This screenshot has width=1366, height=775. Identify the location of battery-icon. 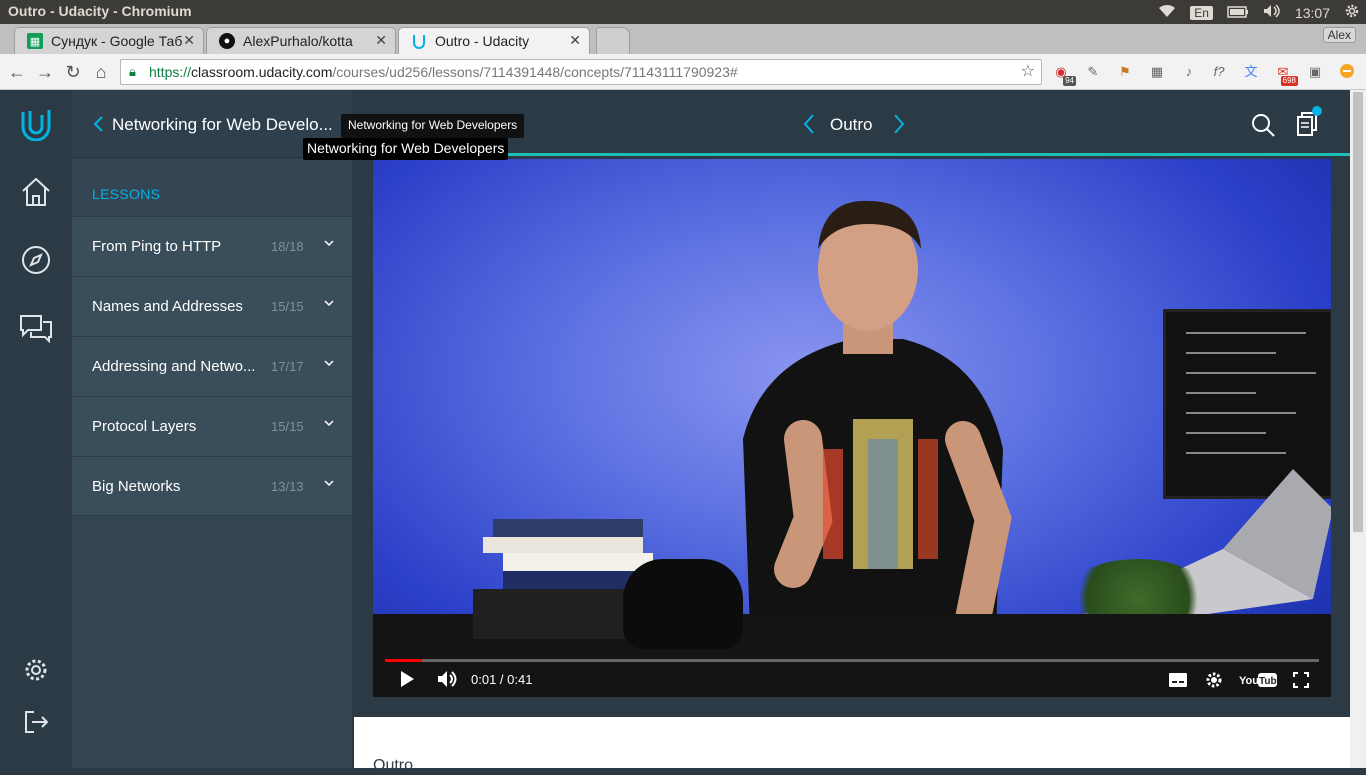
(1238, 13).